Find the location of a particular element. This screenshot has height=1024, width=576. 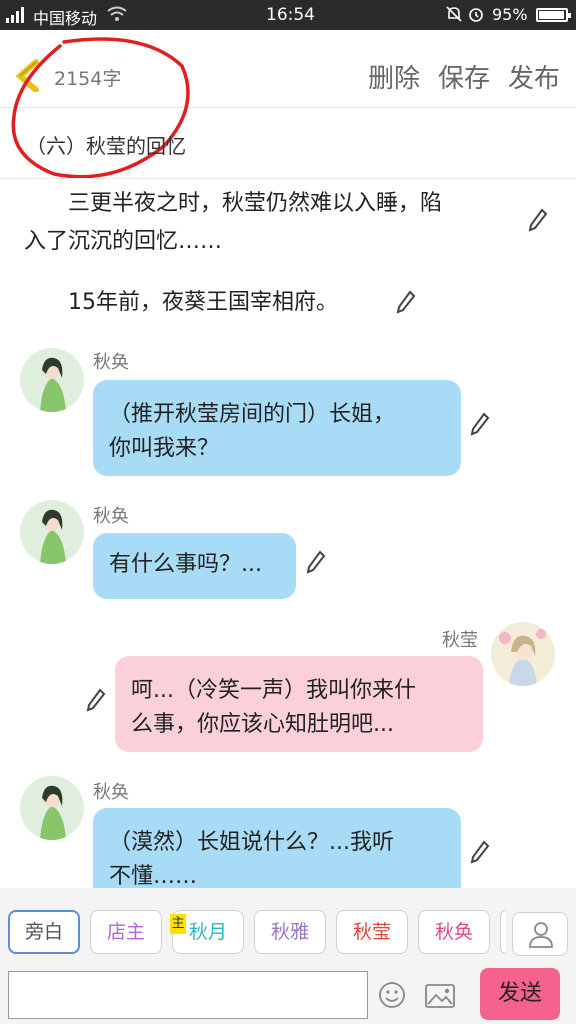

delete-button: 删除 is located at coordinates (394, 76).